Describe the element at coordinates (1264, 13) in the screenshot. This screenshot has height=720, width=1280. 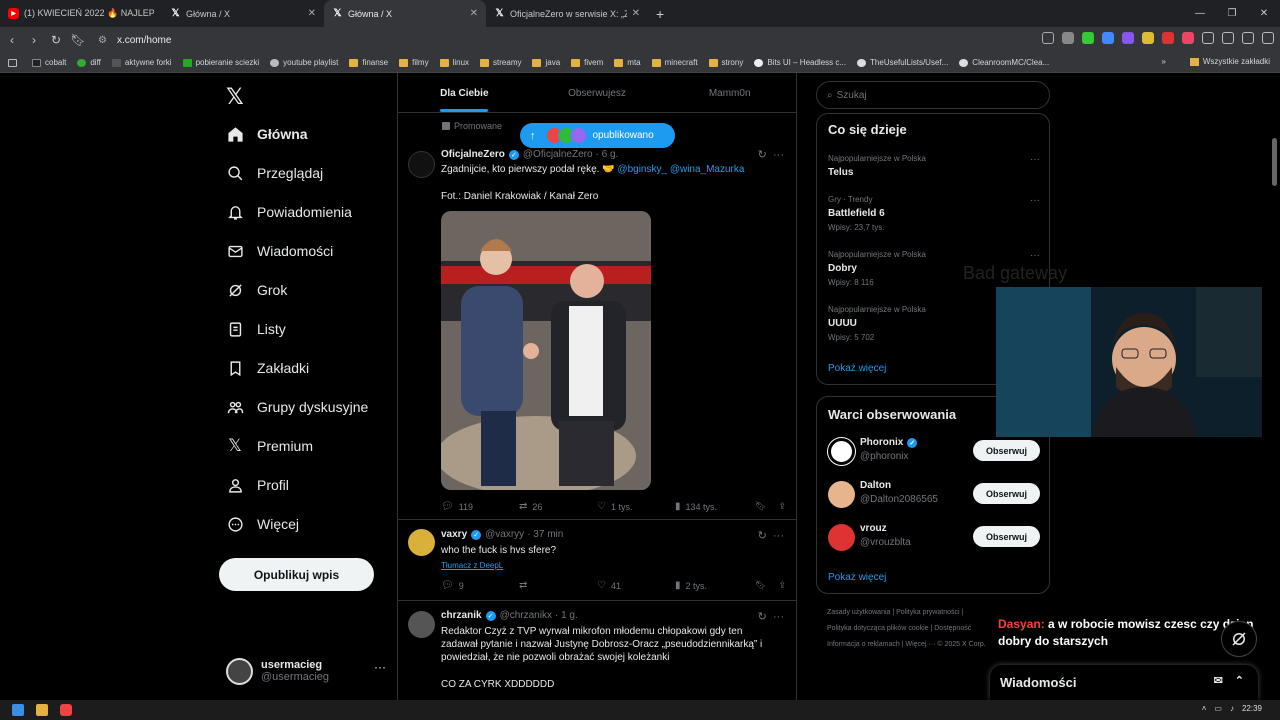
I see `close-window-icon: ✕` at that location.